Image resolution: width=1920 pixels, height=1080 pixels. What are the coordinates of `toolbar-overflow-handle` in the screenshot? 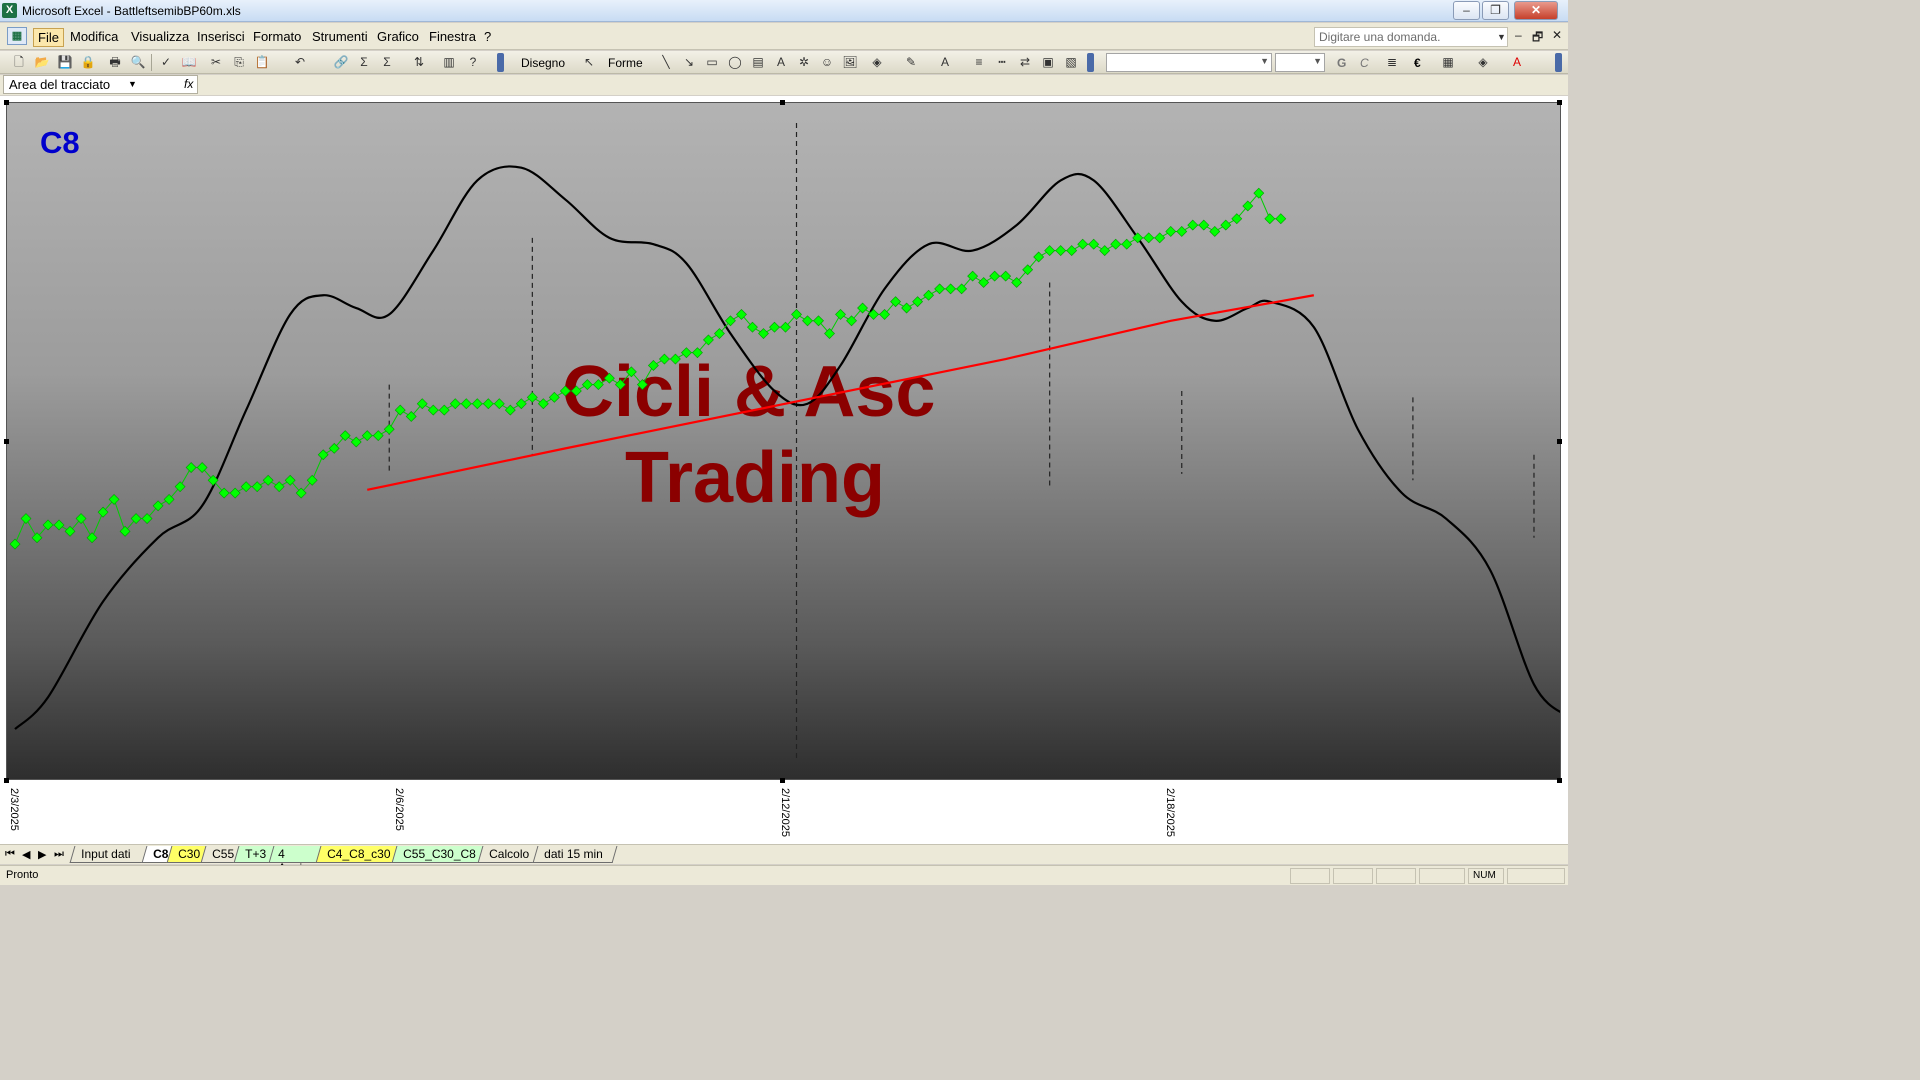 It's located at (500, 62).